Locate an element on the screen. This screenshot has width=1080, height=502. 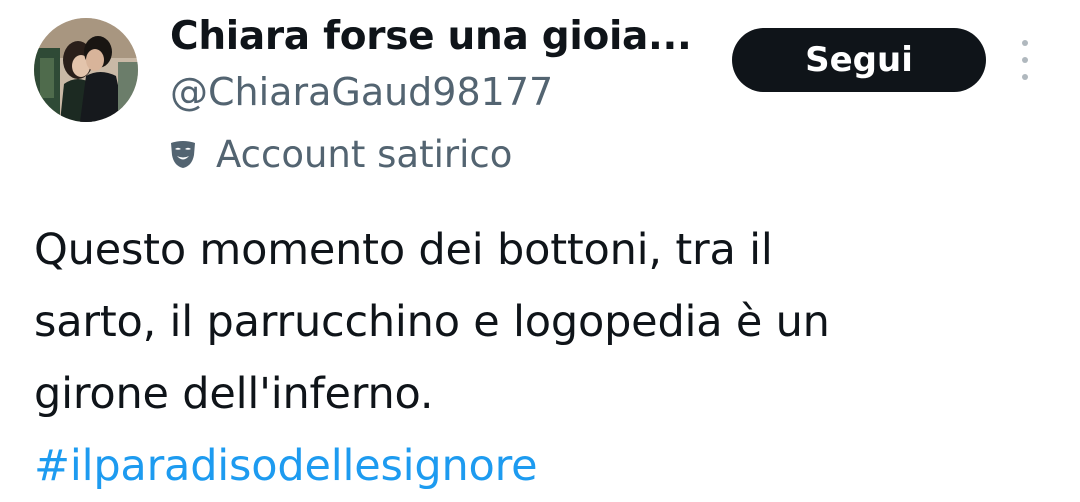
account-label: Account satirico is located at coordinates (339, 154).